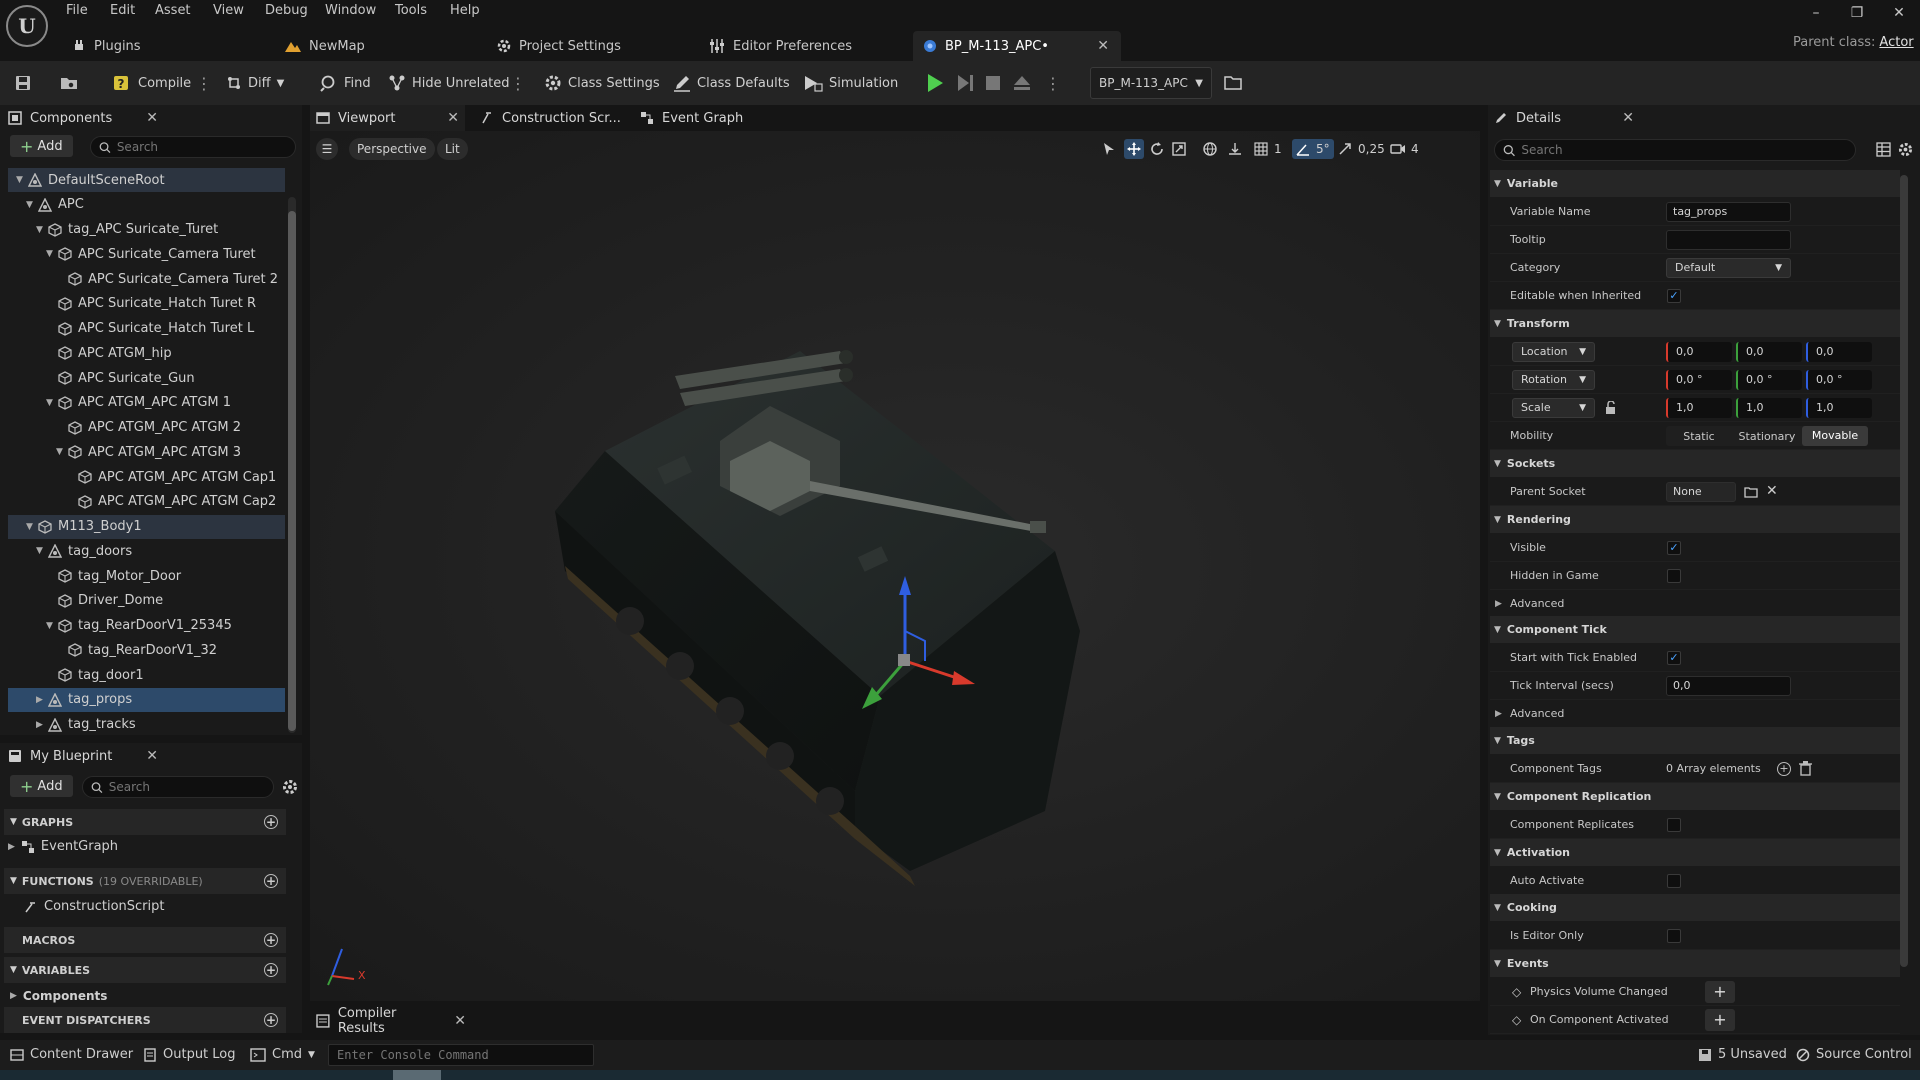 This screenshot has height=1080, width=1920. I want to click on gear-icon, so click(290, 787).